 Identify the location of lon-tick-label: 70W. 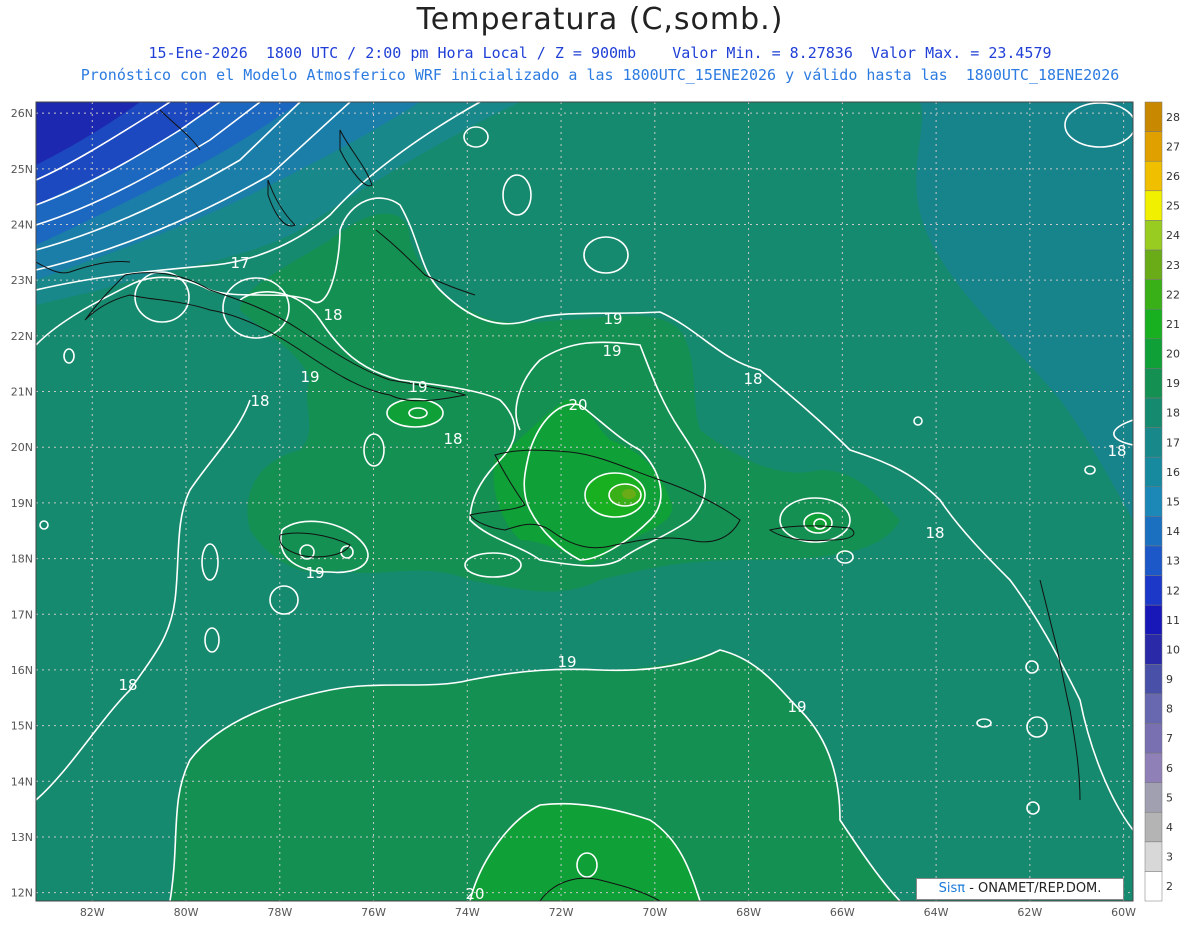
(654, 912).